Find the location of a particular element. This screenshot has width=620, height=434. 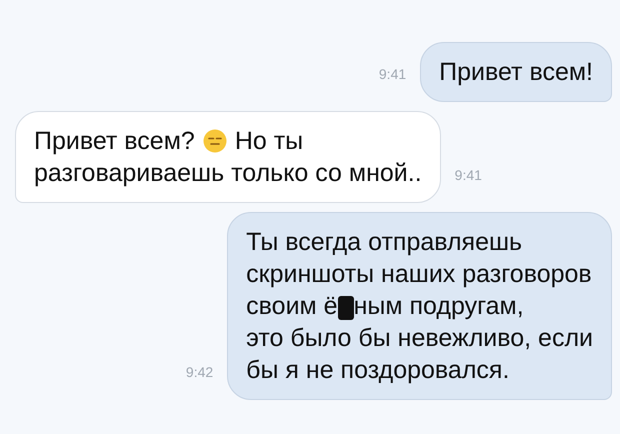

message-text: своим ё is located at coordinates (292, 306).